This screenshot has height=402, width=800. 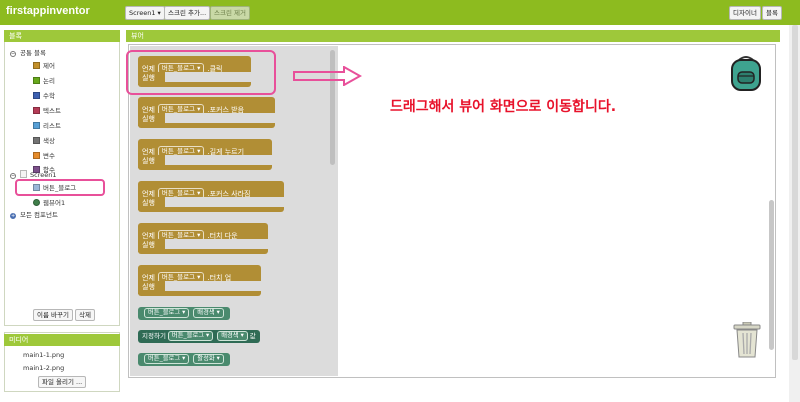 I want to click on blocks-panel-header: 블록, so click(x=62, y=36).